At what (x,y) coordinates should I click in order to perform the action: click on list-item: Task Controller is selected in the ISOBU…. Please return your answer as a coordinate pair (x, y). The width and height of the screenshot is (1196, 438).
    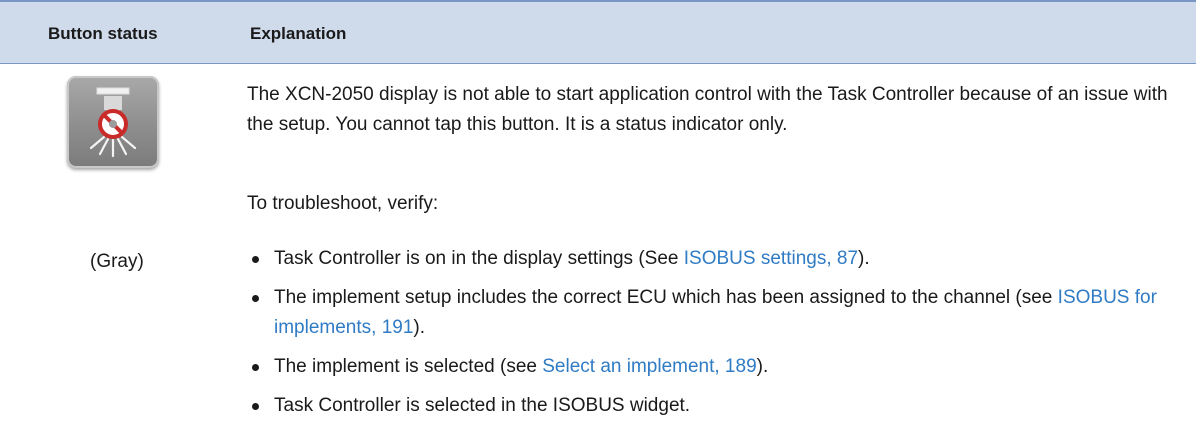
    Looking at the image, I should click on (717, 406).